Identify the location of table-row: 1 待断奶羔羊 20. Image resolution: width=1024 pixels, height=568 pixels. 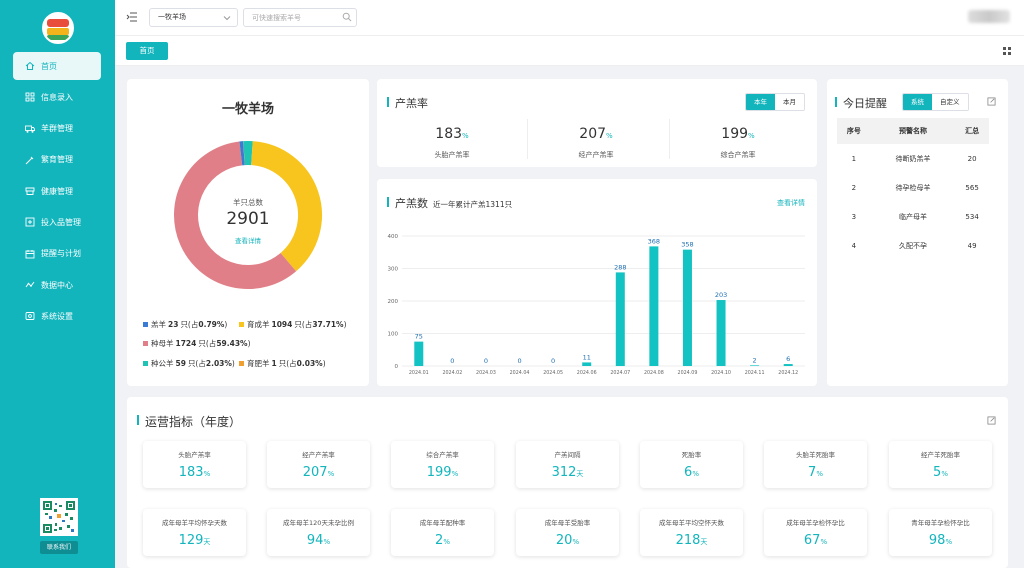
(913, 158).